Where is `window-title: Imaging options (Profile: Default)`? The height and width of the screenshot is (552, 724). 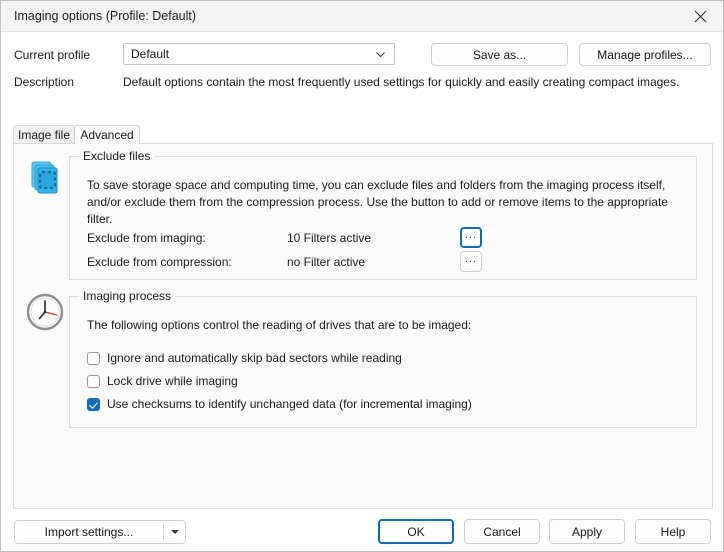
window-title: Imaging options (Profile: Default) is located at coordinates (105, 16).